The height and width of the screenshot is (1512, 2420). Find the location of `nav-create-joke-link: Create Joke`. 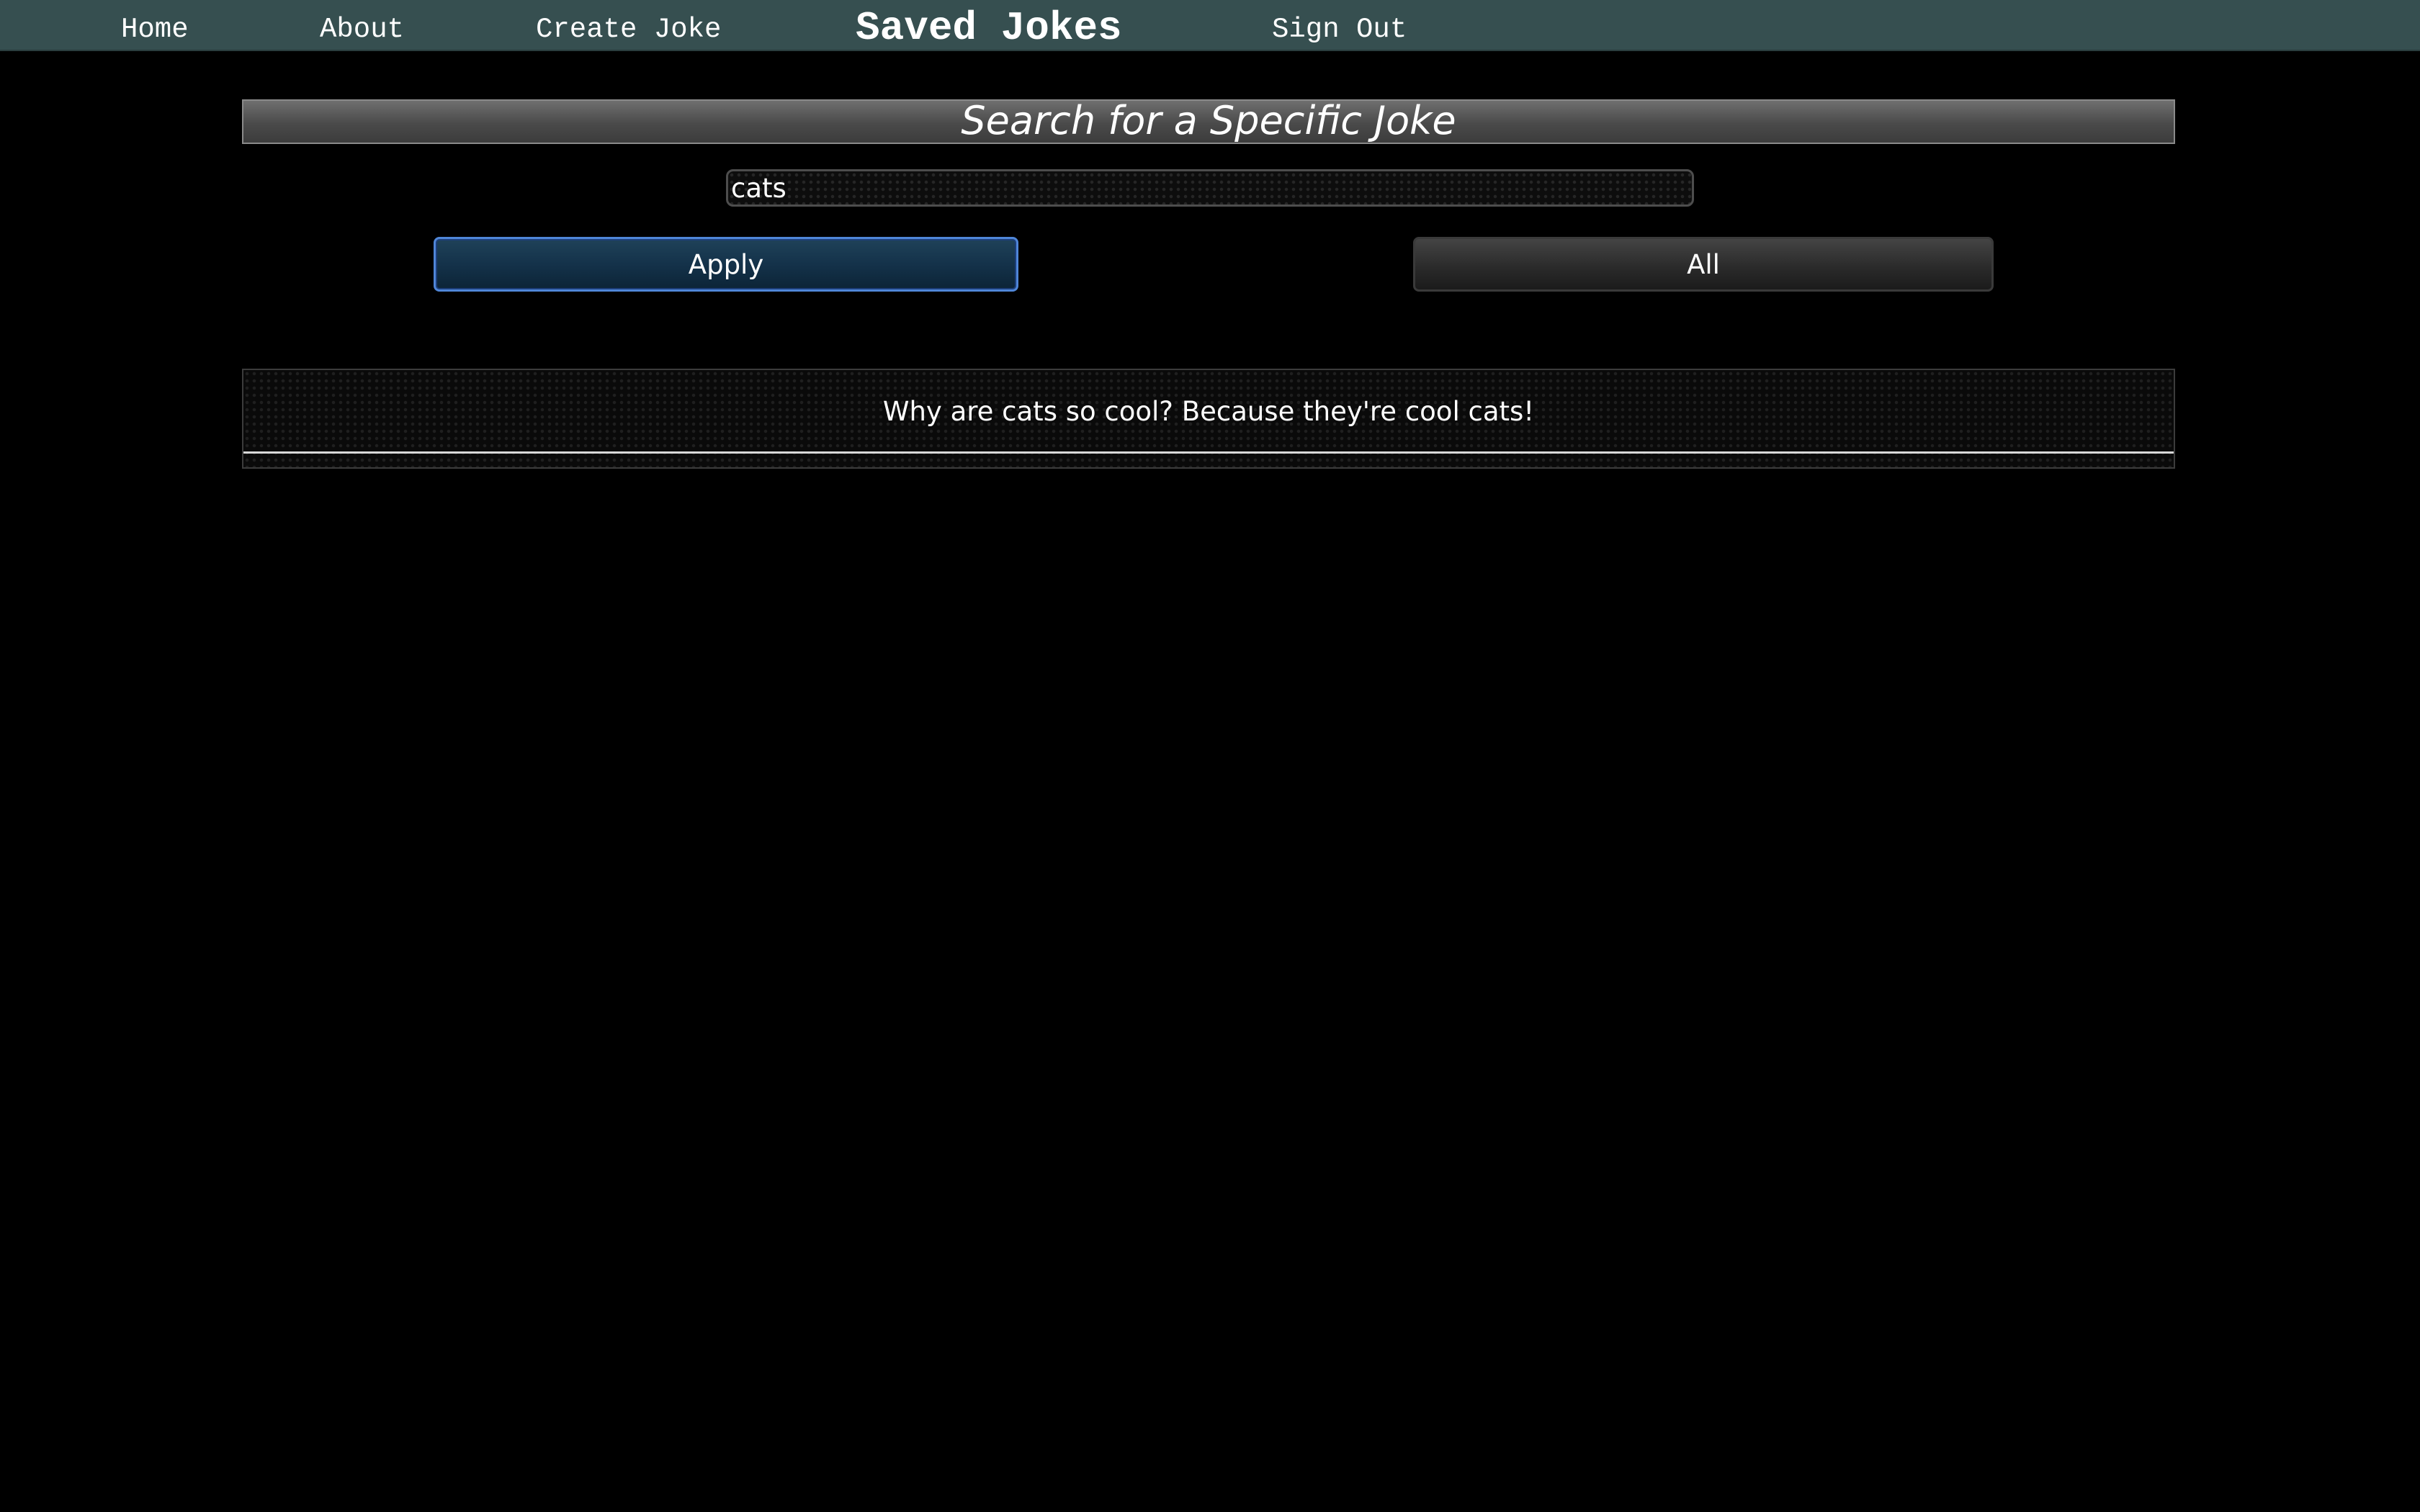

nav-create-joke-link: Create Joke is located at coordinates (628, 25).